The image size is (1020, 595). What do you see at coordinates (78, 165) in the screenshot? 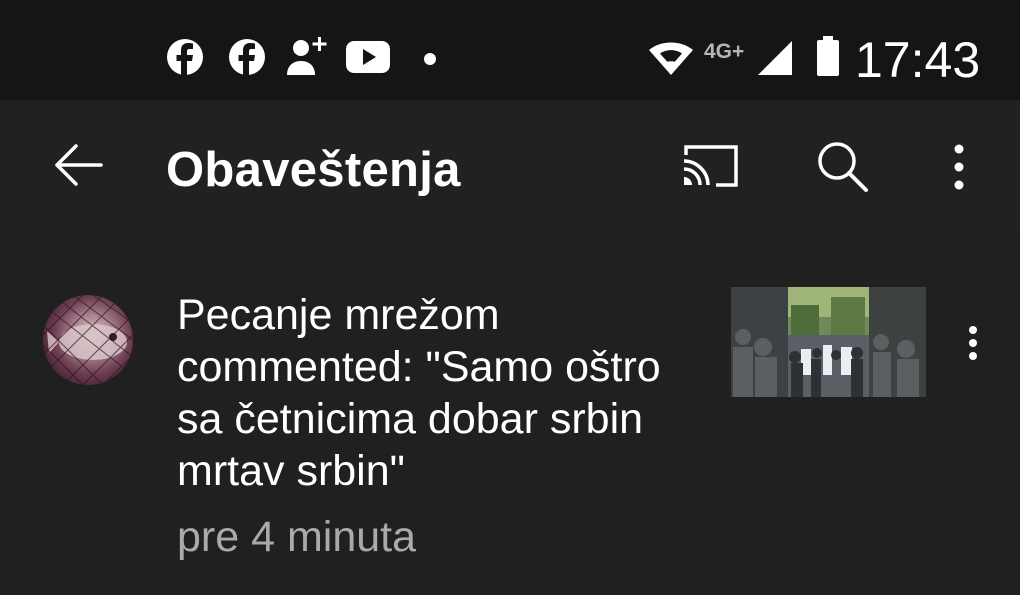
I see `back-arrow-icon` at bounding box center [78, 165].